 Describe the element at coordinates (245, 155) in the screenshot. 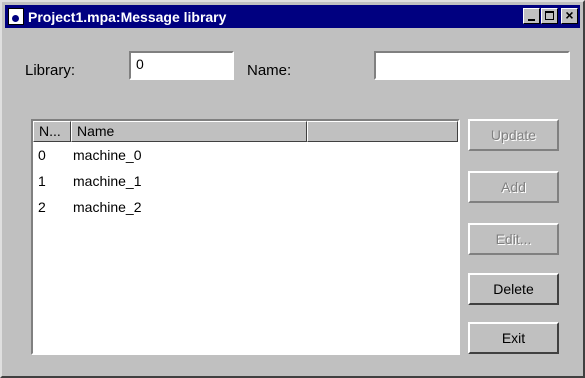

I see `list-item: 0 machine_0` at that location.